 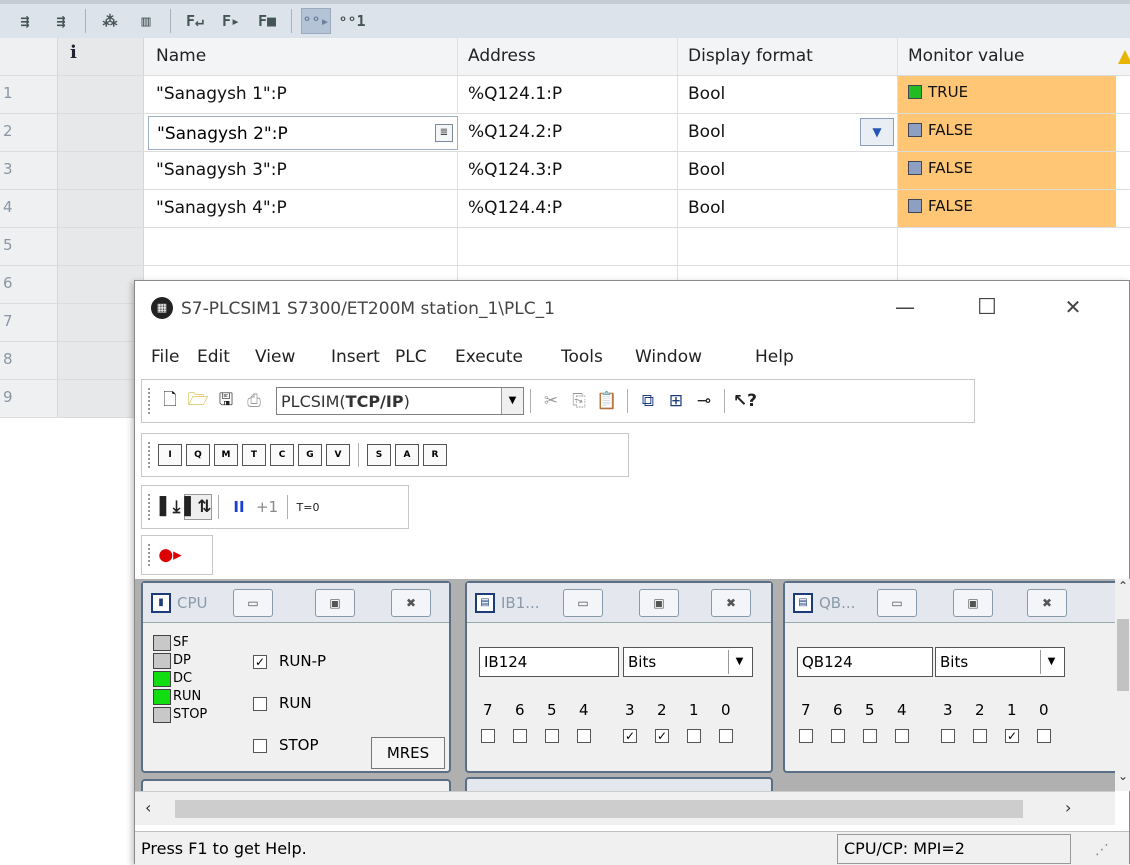 What do you see at coordinates (411, 357) in the screenshot?
I see `menu-plc: PLC` at bounding box center [411, 357].